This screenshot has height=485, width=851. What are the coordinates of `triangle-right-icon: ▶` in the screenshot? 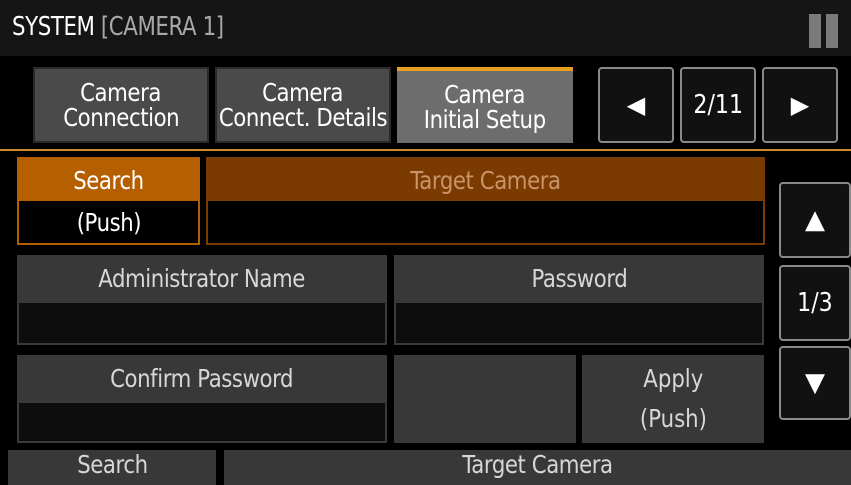 It's located at (800, 105).